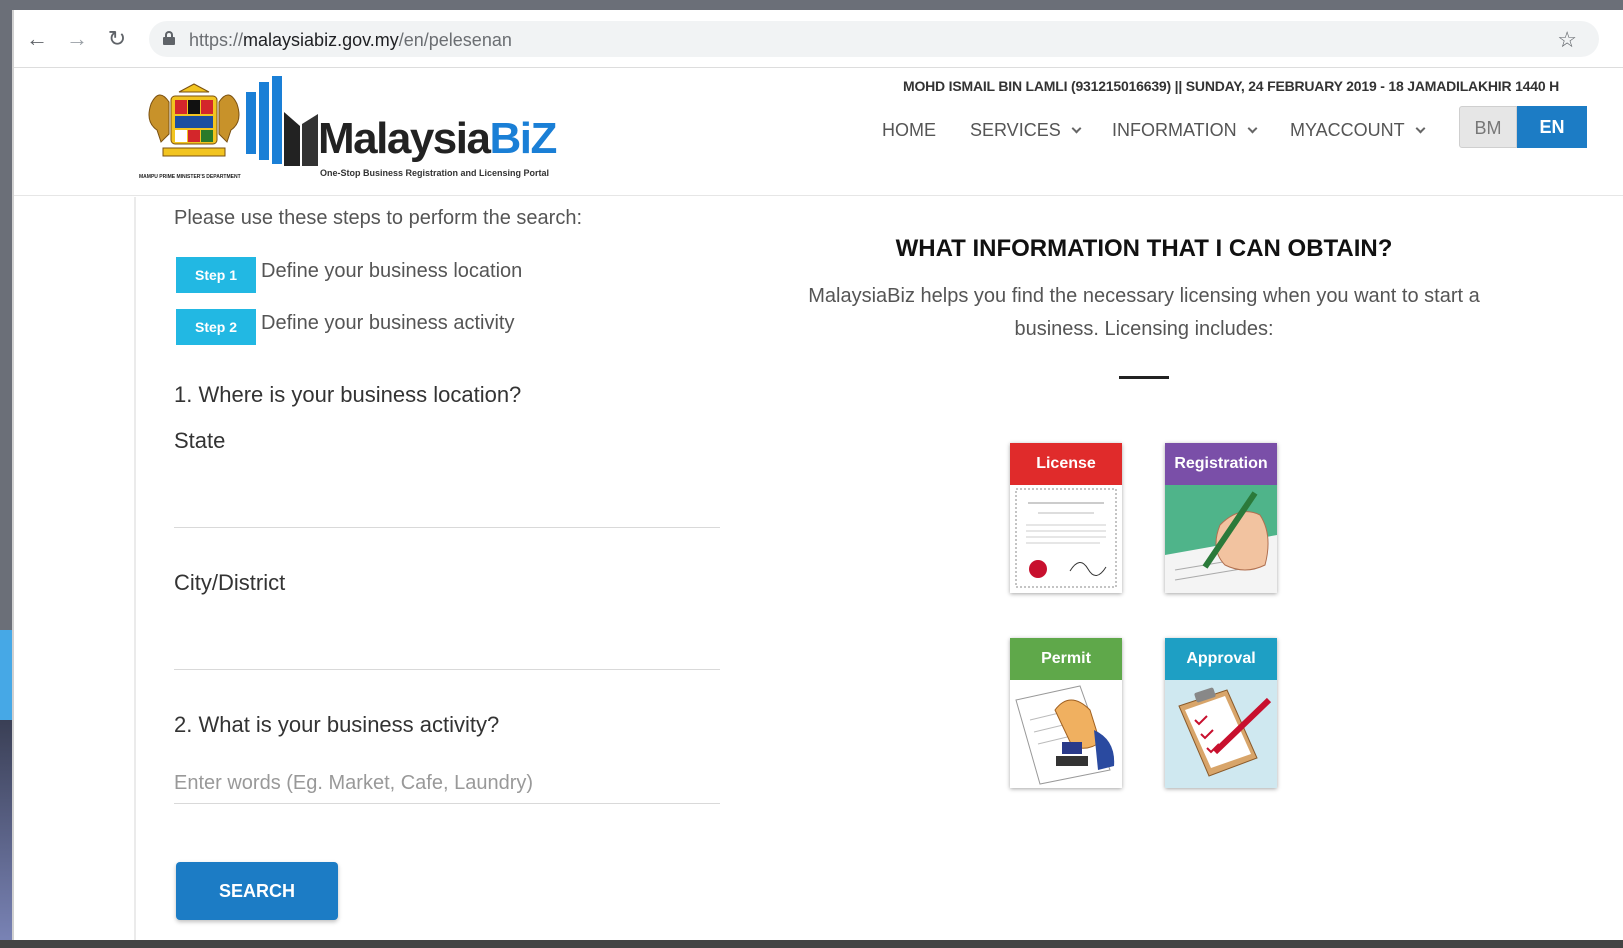 This screenshot has width=1623, height=948. I want to click on bookmark-star-icon: ☆, so click(1567, 40).